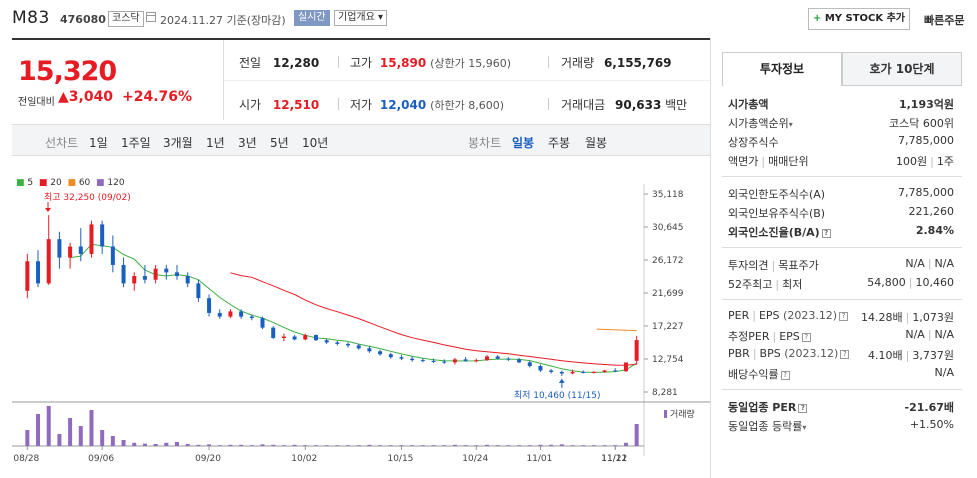  I want to click on period-1y: 1년, so click(215, 142).